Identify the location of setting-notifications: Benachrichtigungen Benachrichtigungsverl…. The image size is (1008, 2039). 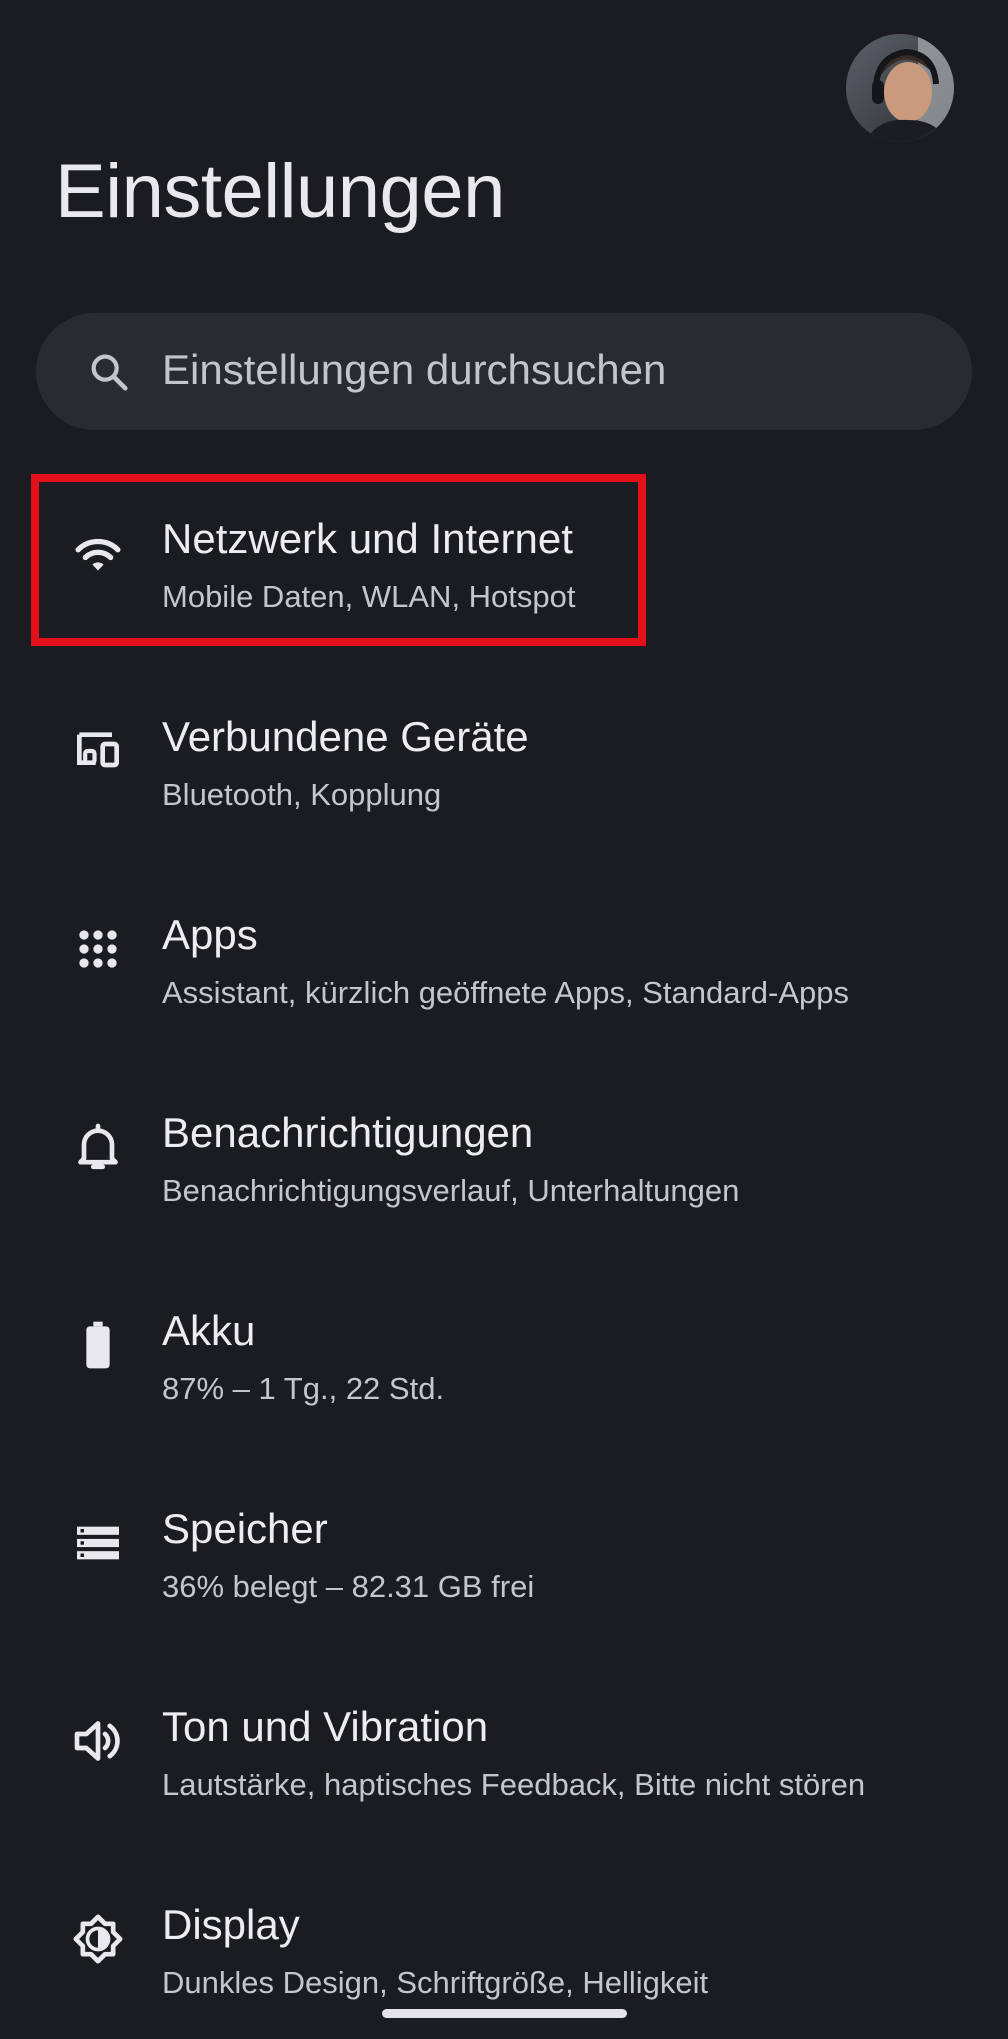
(504, 1148).